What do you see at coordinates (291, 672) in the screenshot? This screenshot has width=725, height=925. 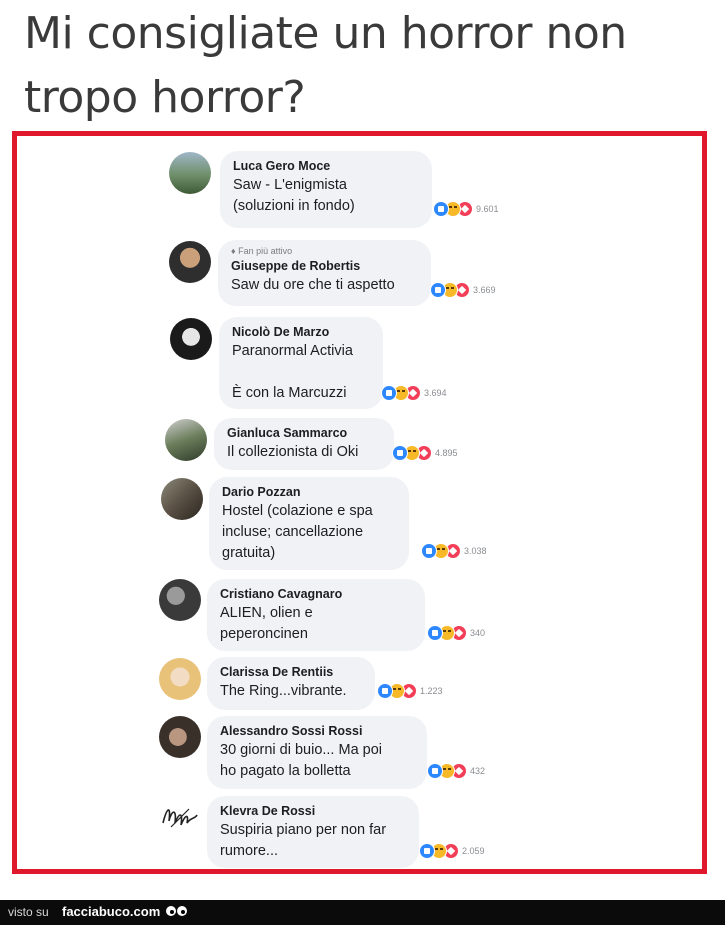 I see `comment-author: Clarissa De Rentiis` at bounding box center [291, 672].